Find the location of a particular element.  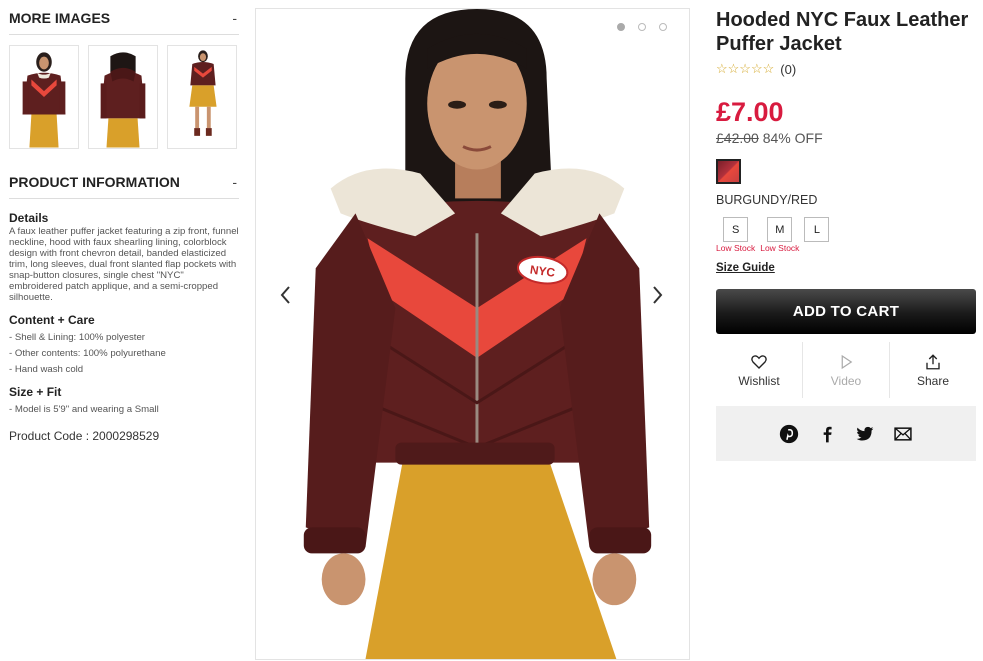

thumbnail-front is located at coordinates (44, 97).